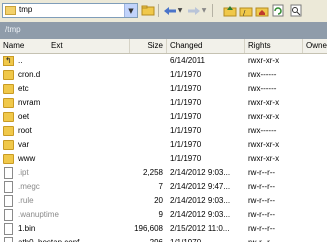  Describe the element at coordinates (26, 200) in the screenshot. I see `file-name: .rule` at that location.